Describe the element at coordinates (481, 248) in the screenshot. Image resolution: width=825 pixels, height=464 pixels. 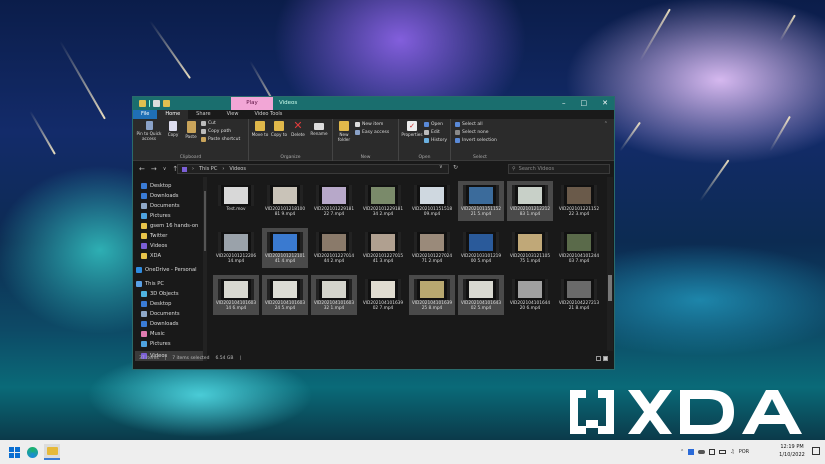
I see `file-tile: VID20210310121900 5.mp4` at that location.